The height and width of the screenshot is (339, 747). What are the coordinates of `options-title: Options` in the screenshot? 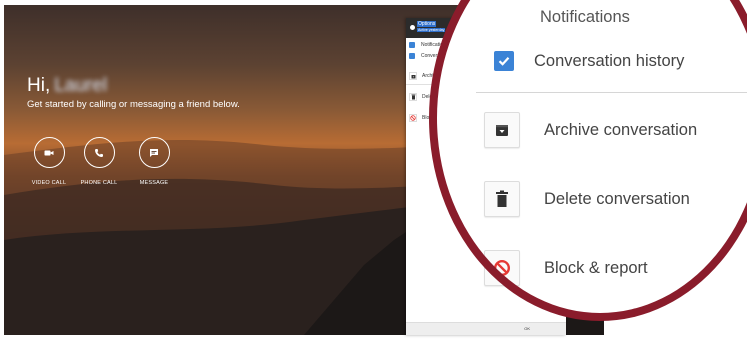 It's located at (427, 24).